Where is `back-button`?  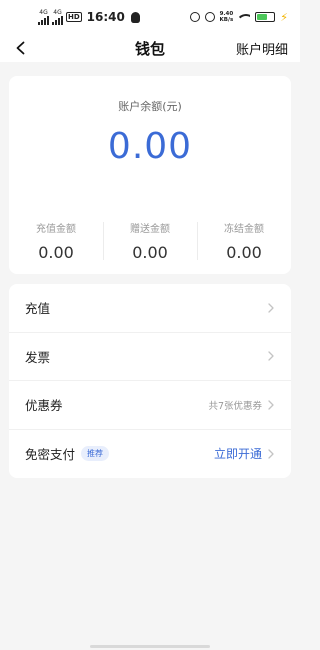
back-button is located at coordinates (21, 48).